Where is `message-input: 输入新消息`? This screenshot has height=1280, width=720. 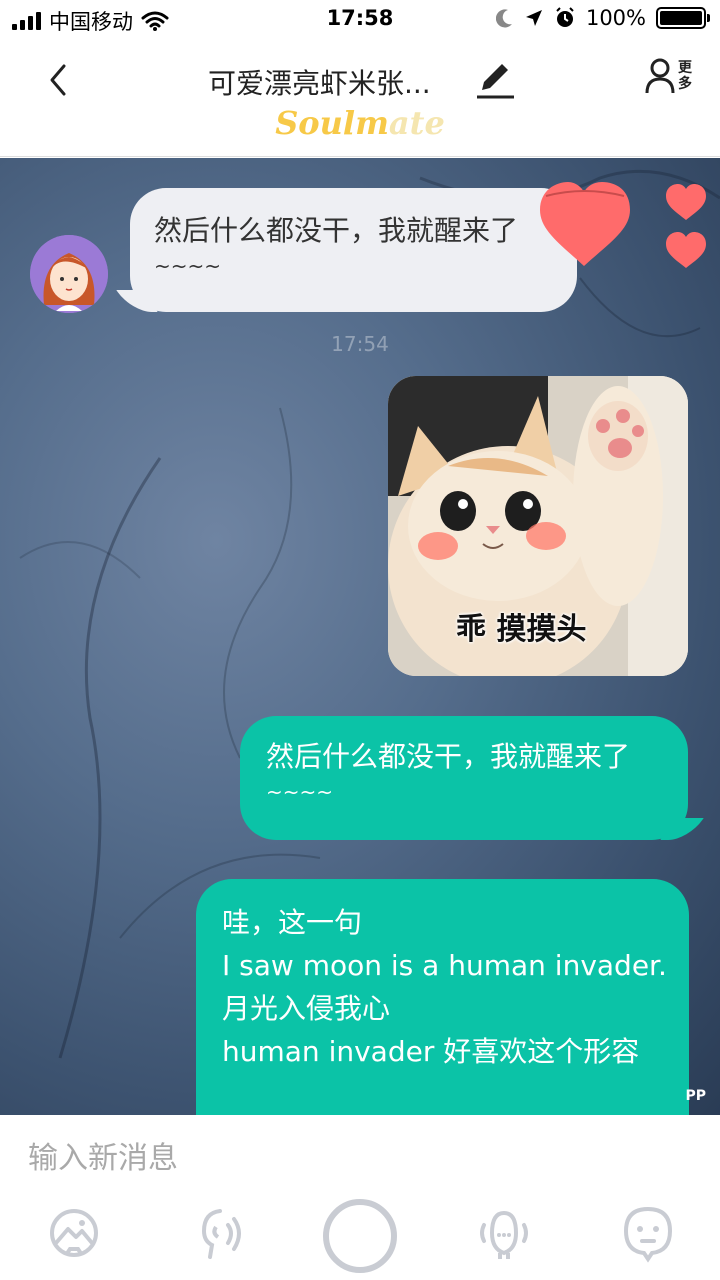
message-input: 输入新消息 is located at coordinates (103, 1155).